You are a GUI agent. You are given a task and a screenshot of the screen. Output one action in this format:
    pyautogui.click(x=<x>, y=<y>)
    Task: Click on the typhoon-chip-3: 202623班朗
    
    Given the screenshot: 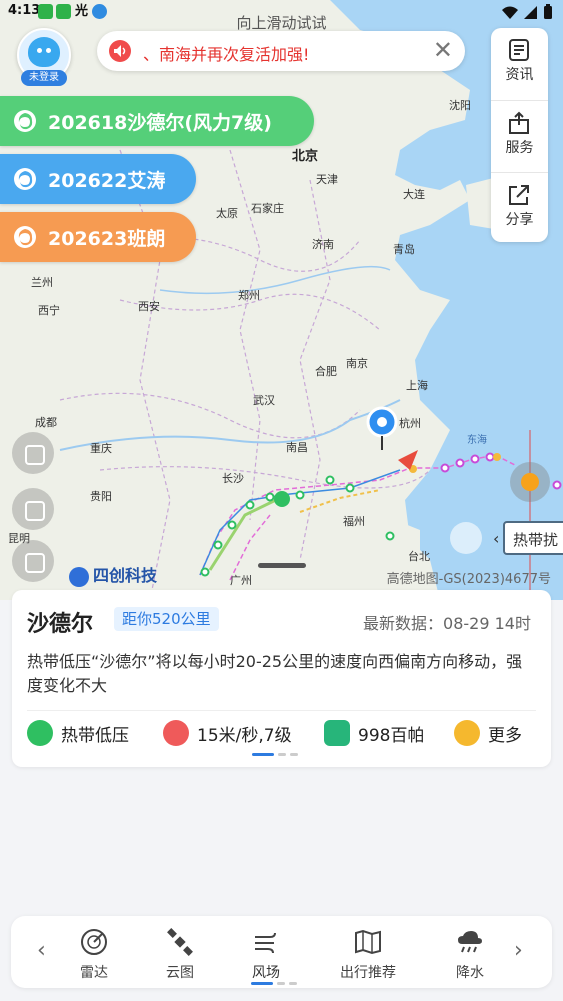 What is the action you would take?
    pyautogui.click(x=98, y=237)
    